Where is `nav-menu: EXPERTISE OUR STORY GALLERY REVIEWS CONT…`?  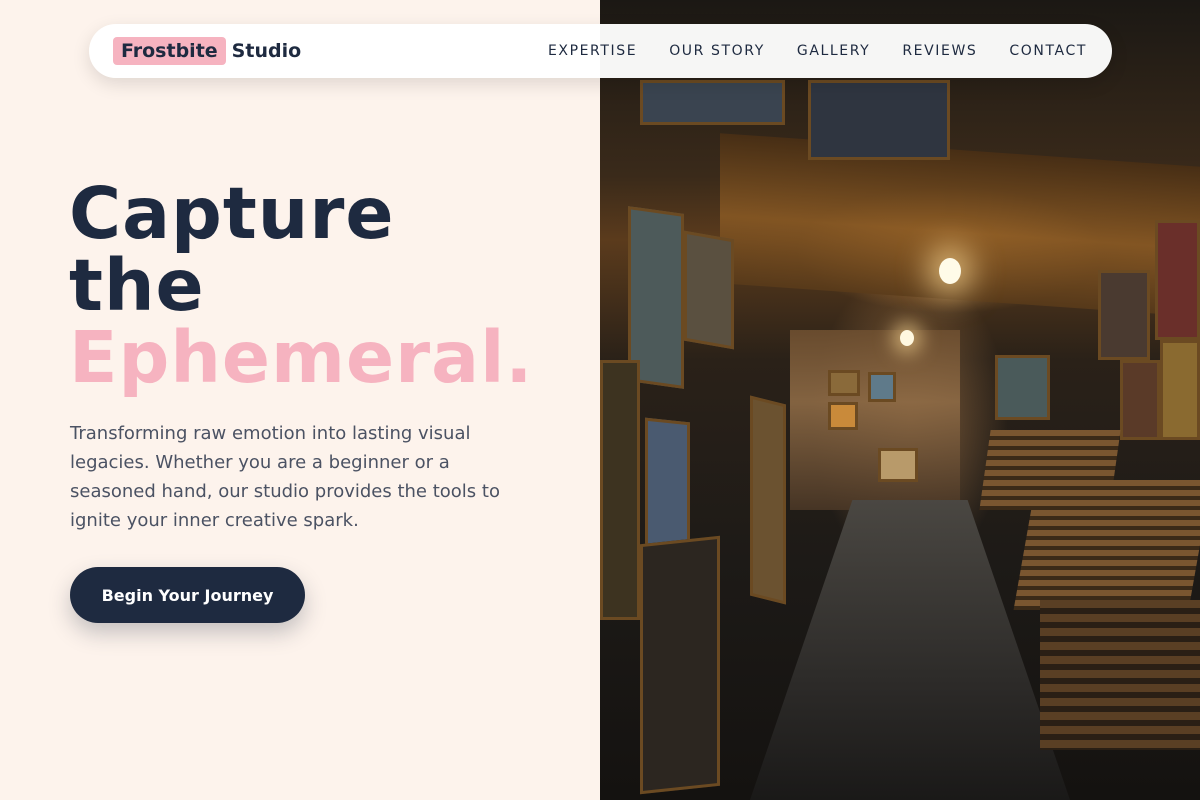
nav-menu: EXPERTISE OUR STORY GALLERY REVIEWS CONT… is located at coordinates (817, 51).